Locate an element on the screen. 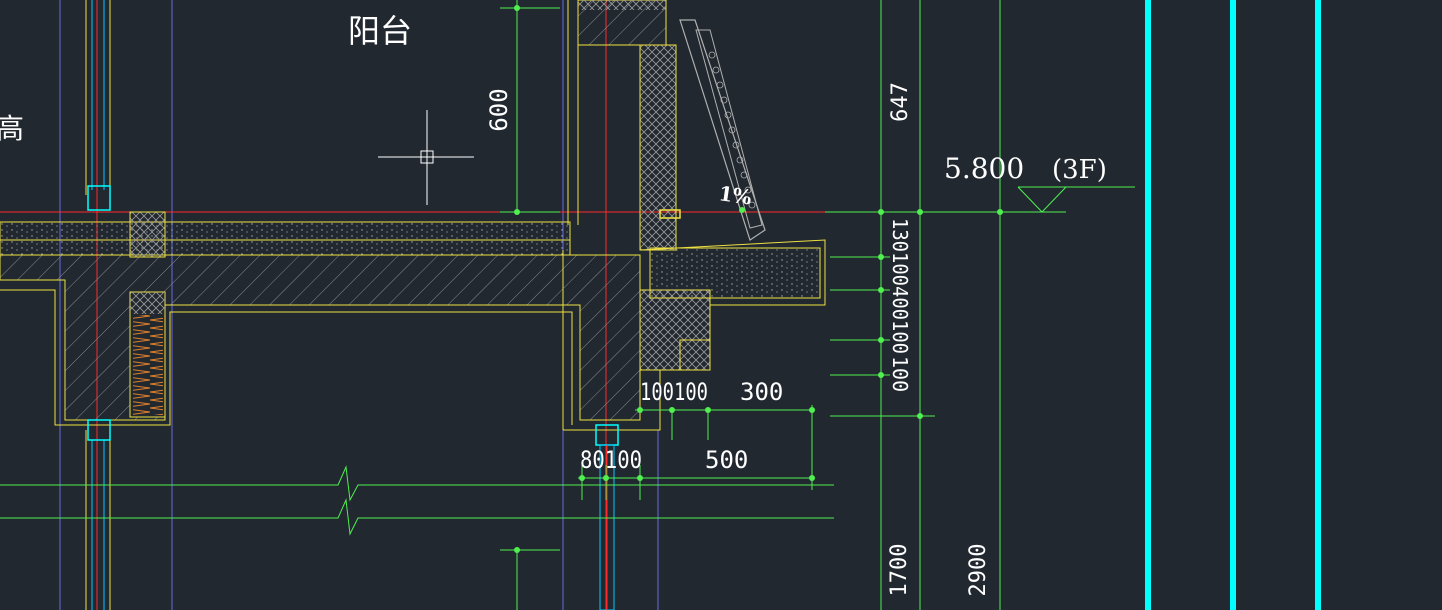 This screenshot has height=610, width=1442. dim-low-2: 2900 is located at coordinates (978, 570).